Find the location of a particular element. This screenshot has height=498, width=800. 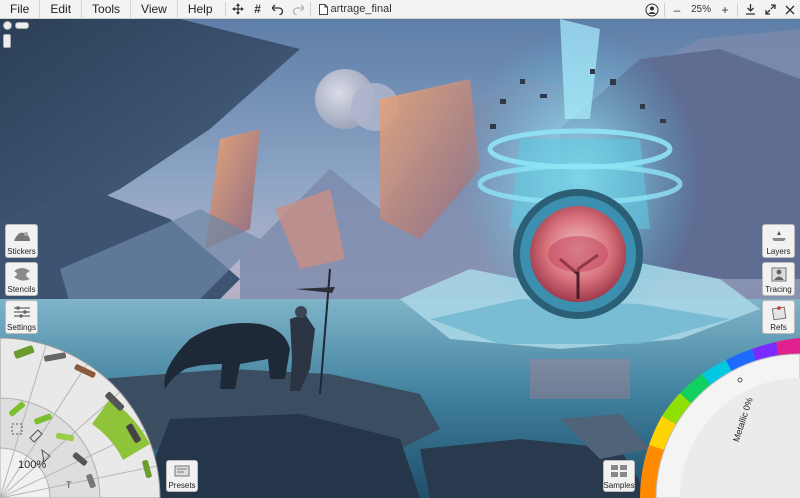

refs-label: Refs is located at coordinates (778, 327).